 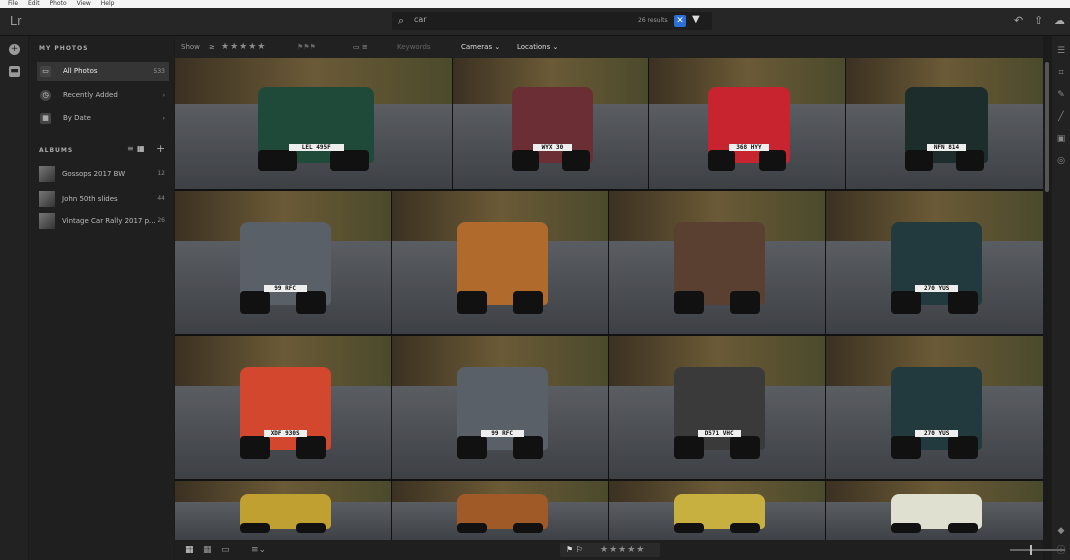 What do you see at coordinates (1061, 531) in the screenshot?
I see `tag-icon: ◆` at bounding box center [1061, 531].